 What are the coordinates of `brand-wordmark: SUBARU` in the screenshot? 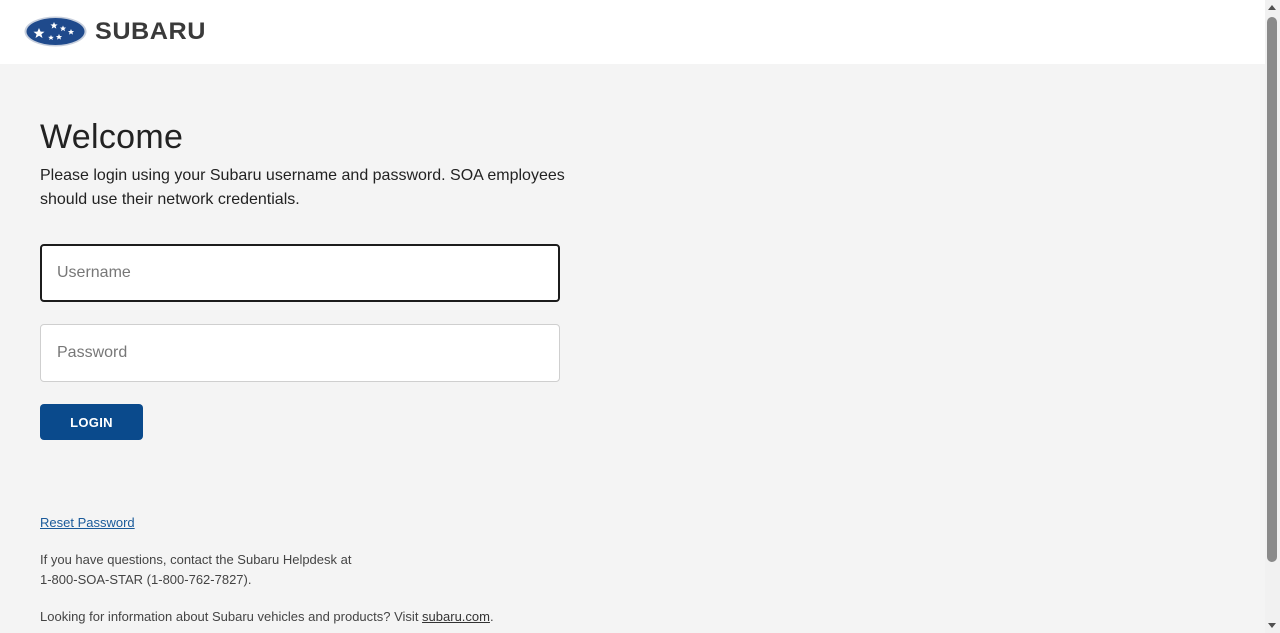 It's located at (150, 31).